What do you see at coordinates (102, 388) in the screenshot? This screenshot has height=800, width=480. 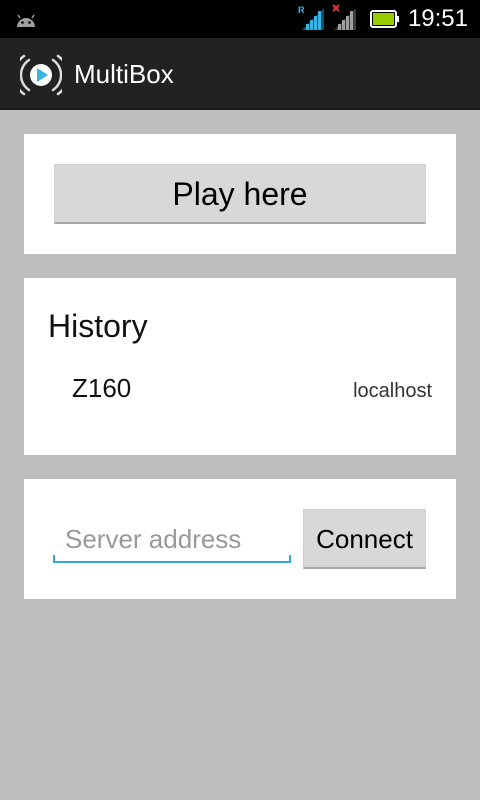 I see `history-item-name: Z160` at bounding box center [102, 388].